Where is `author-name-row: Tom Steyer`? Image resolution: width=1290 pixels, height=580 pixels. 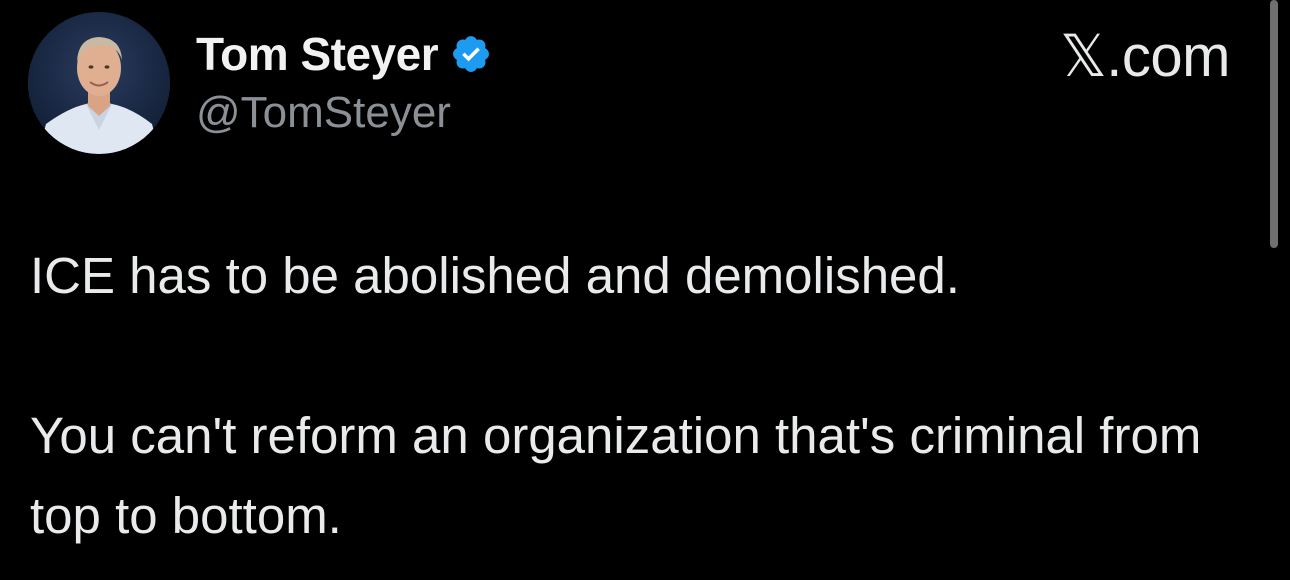 author-name-row: Tom Steyer is located at coordinates (344, 54).